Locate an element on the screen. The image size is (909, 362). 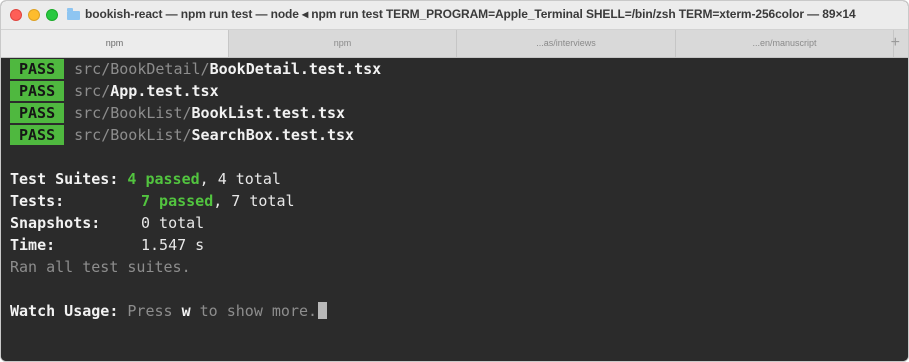
test-file-name: BookList.test.tsx is located at coordinates (268, 113).